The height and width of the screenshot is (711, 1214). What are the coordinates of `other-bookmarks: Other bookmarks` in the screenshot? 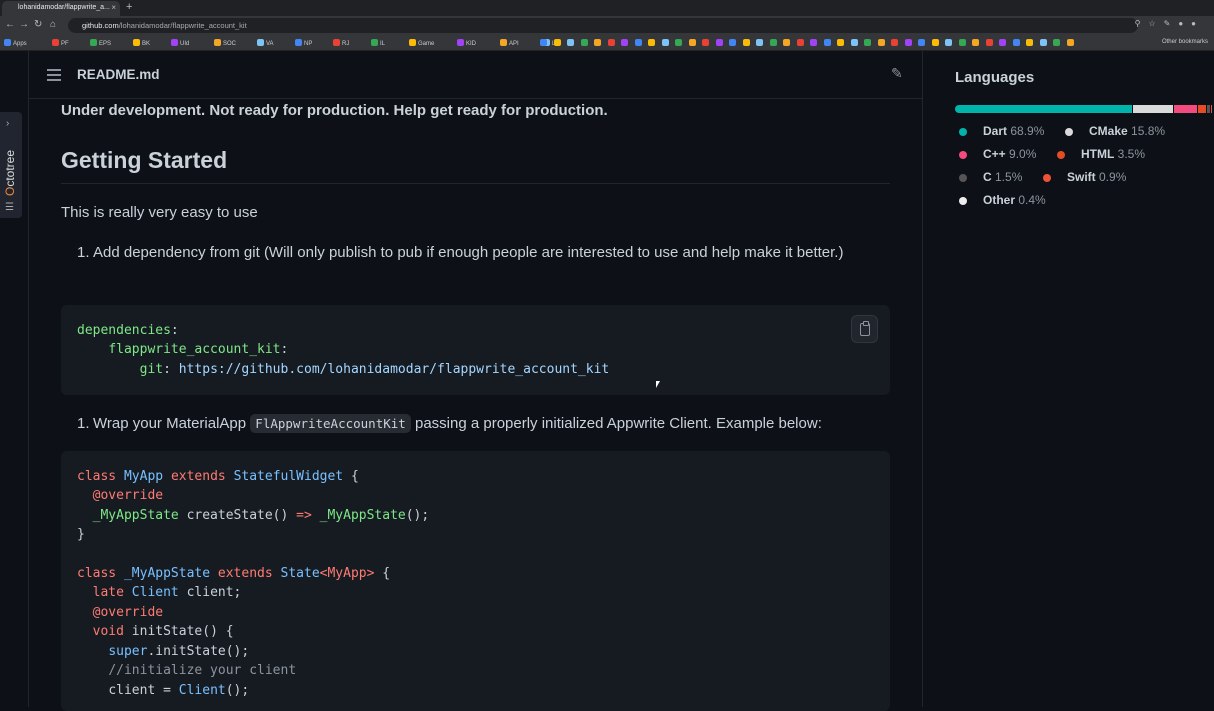 It's located at (1185, 42).